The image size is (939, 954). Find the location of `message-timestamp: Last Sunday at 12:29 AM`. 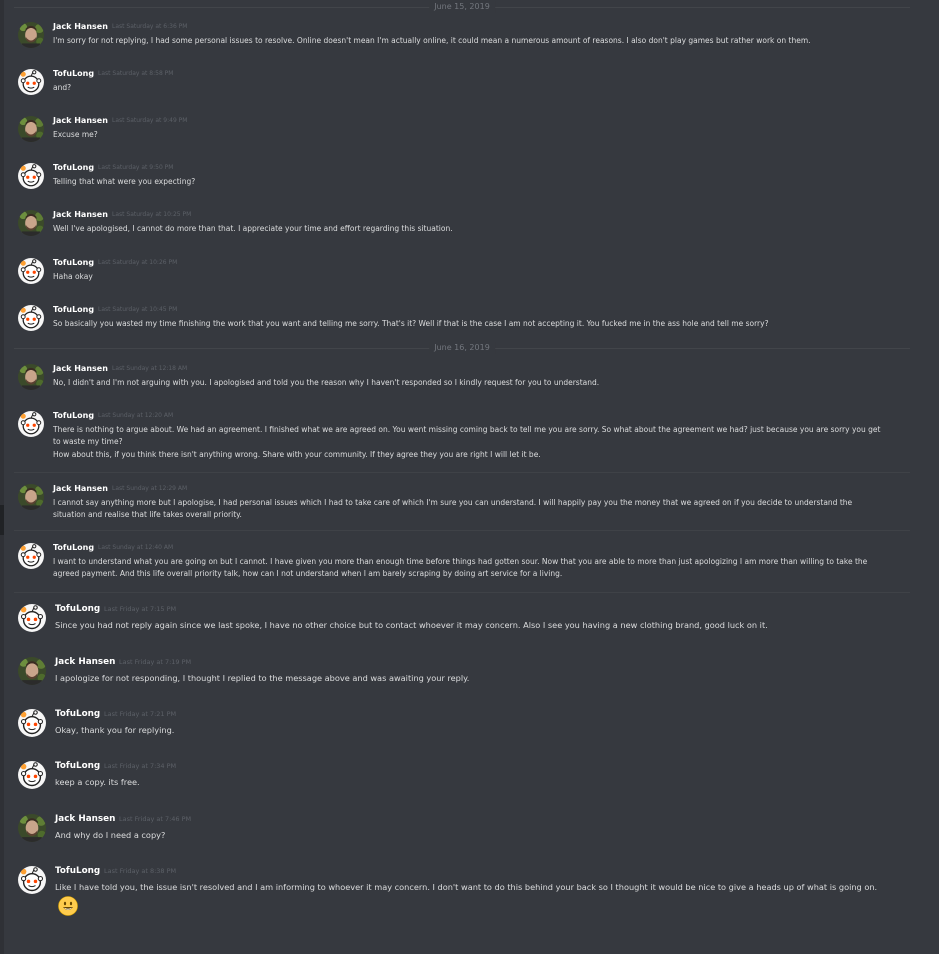

message-timestamp: Last Sunday at 12:29 AM is located at coordinates (150, 488).